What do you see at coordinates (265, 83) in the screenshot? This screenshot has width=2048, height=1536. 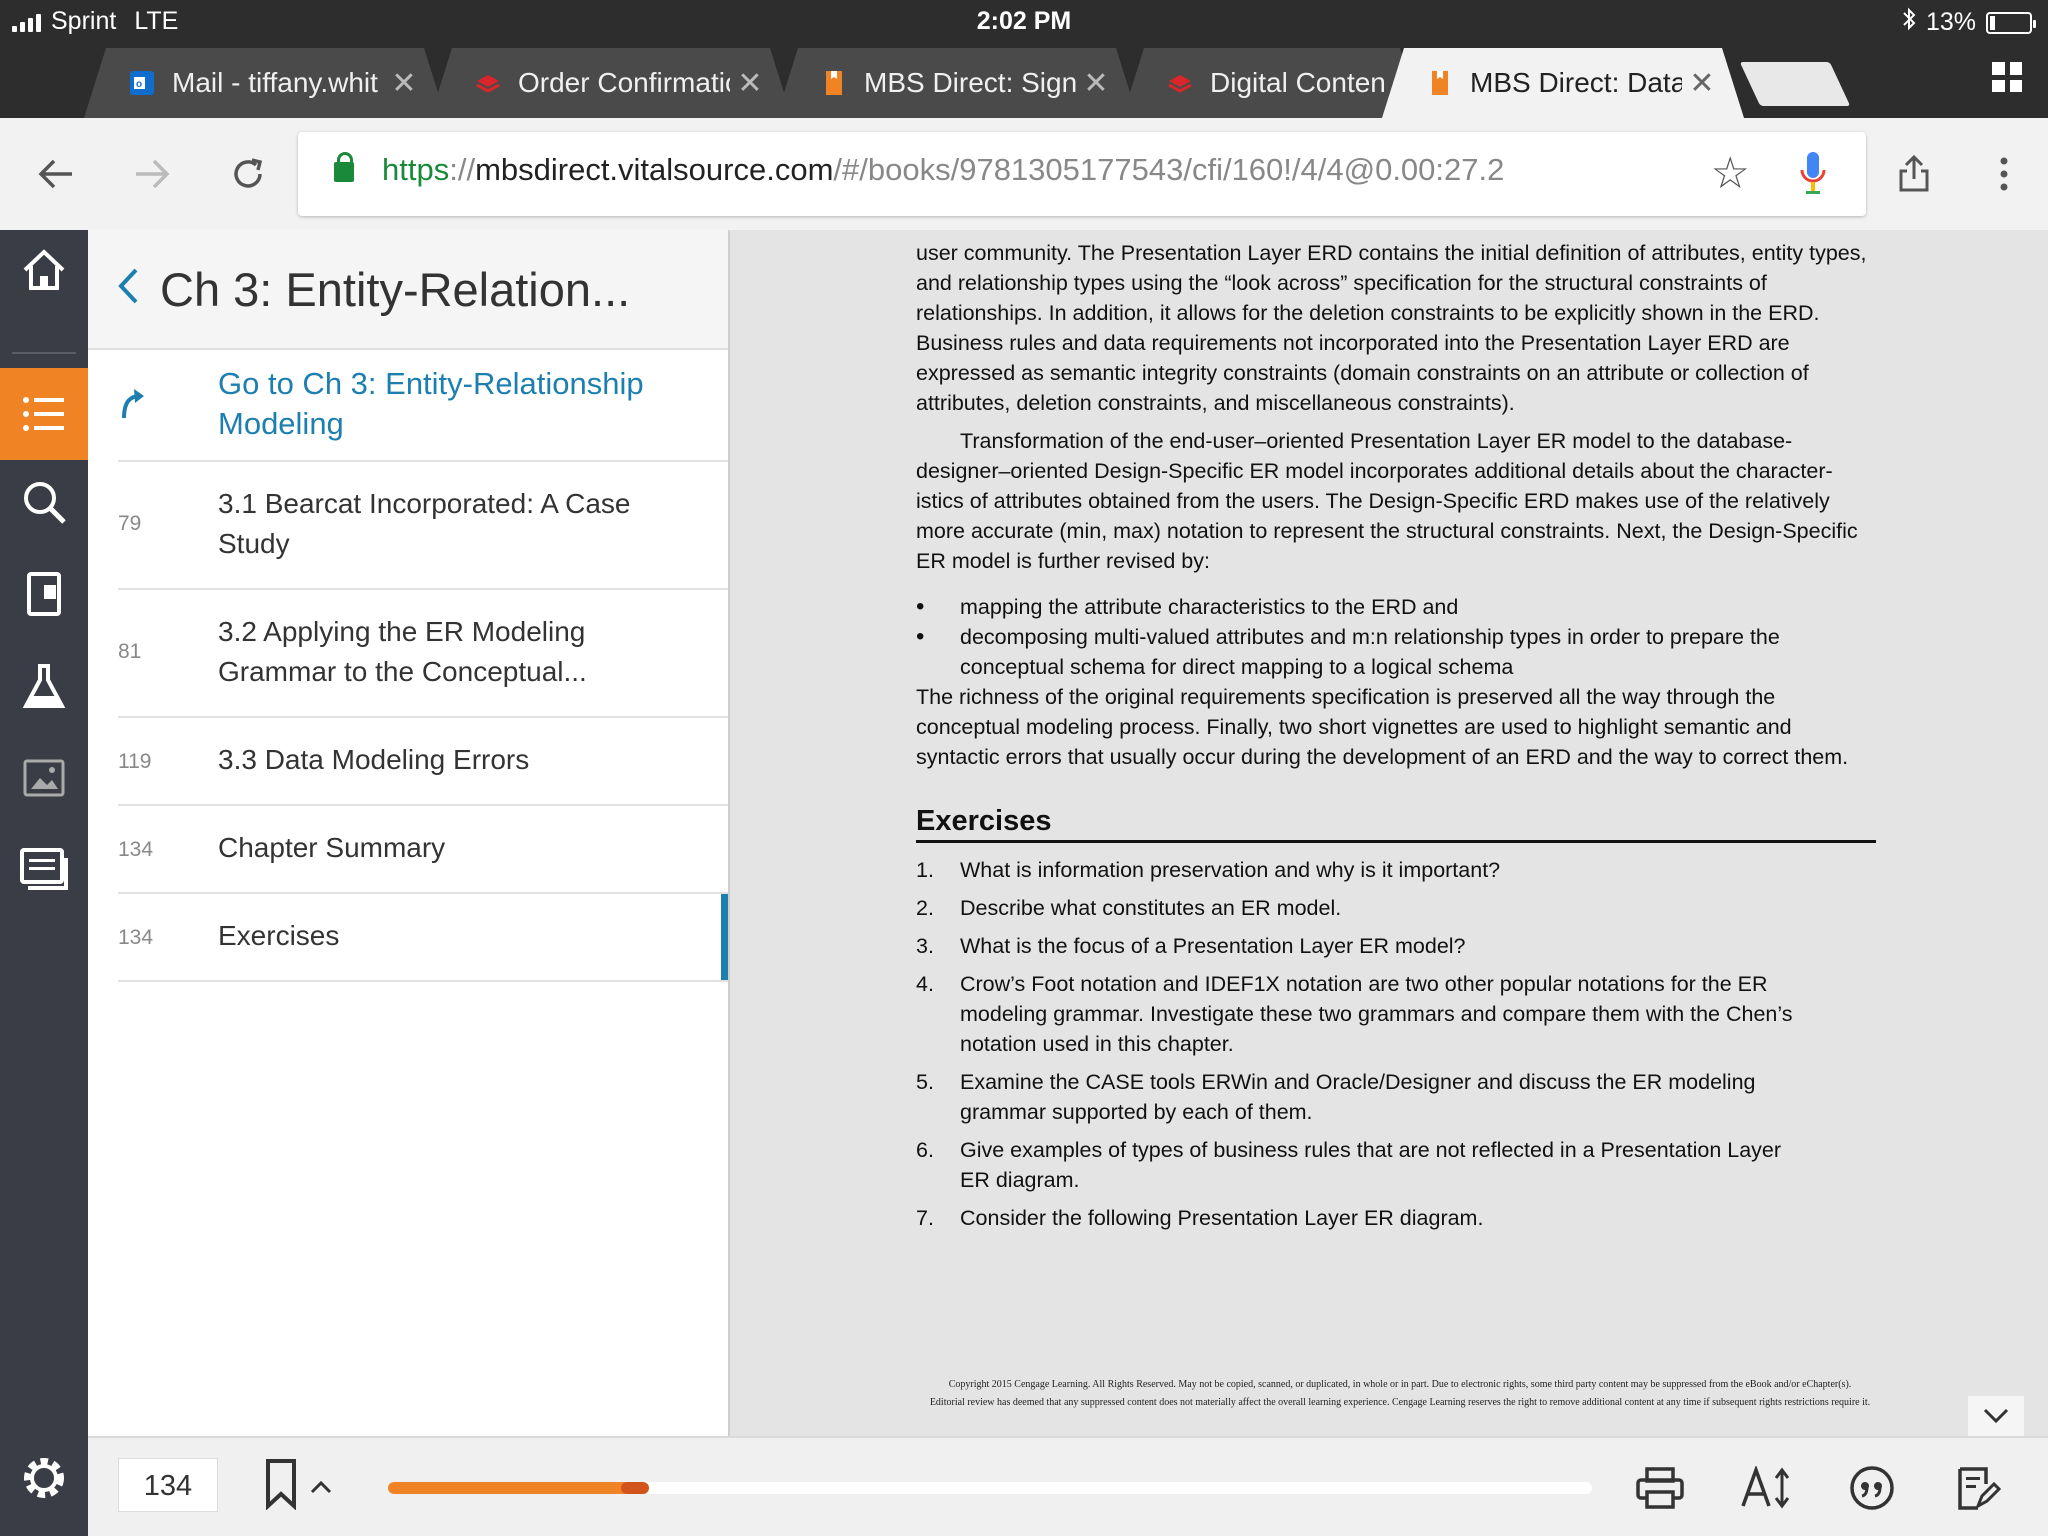 I see `tab-mail: o Mail - tiffany.whit ✕` at bounding box center [265, 83].